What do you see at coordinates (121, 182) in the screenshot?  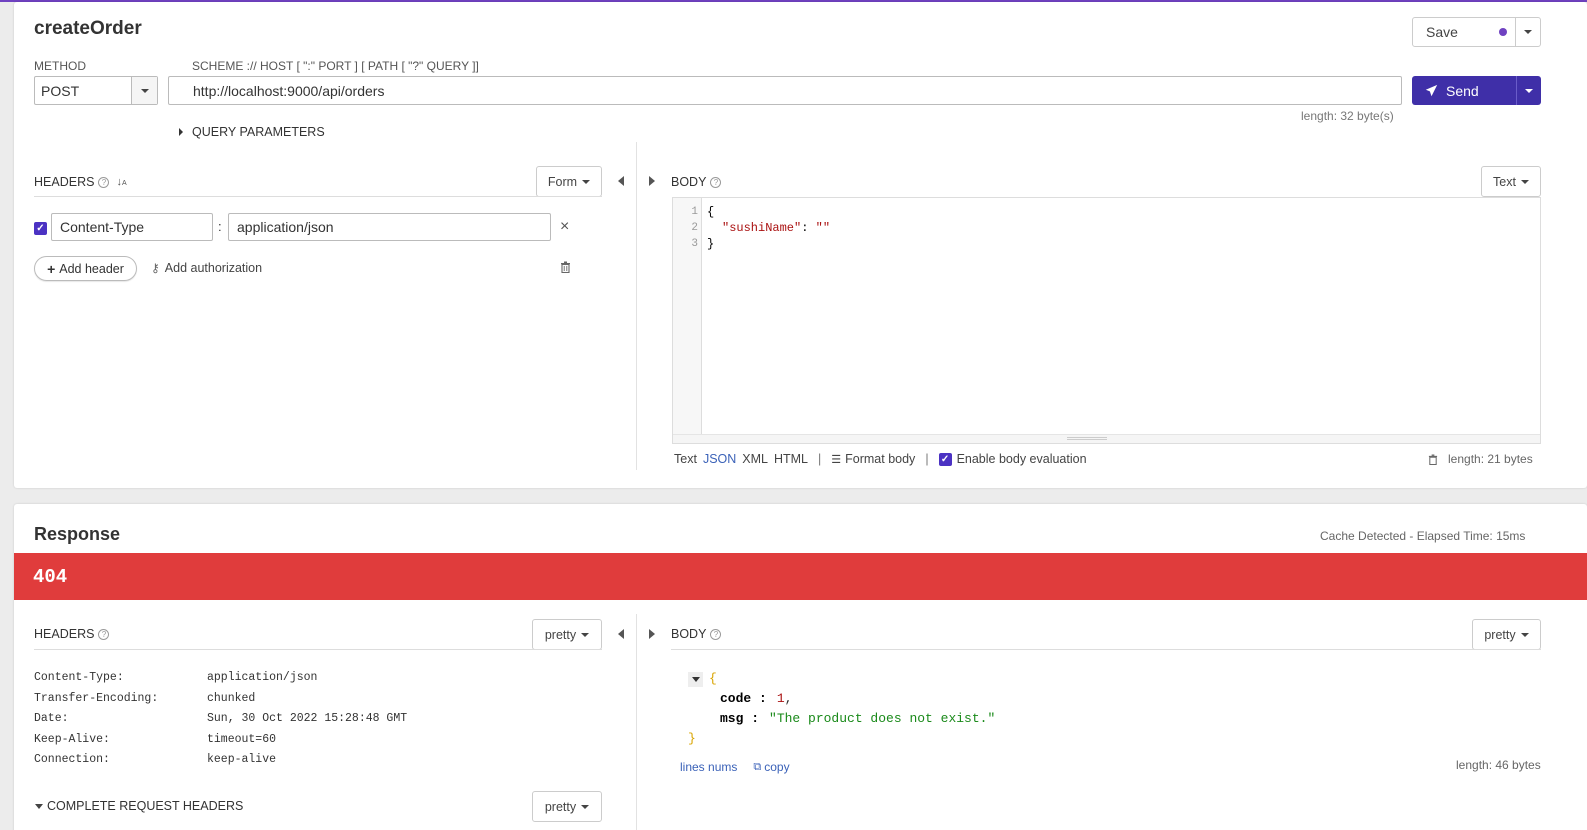 I see `sort-icon: ↓A` at bounding box center [121, 182].